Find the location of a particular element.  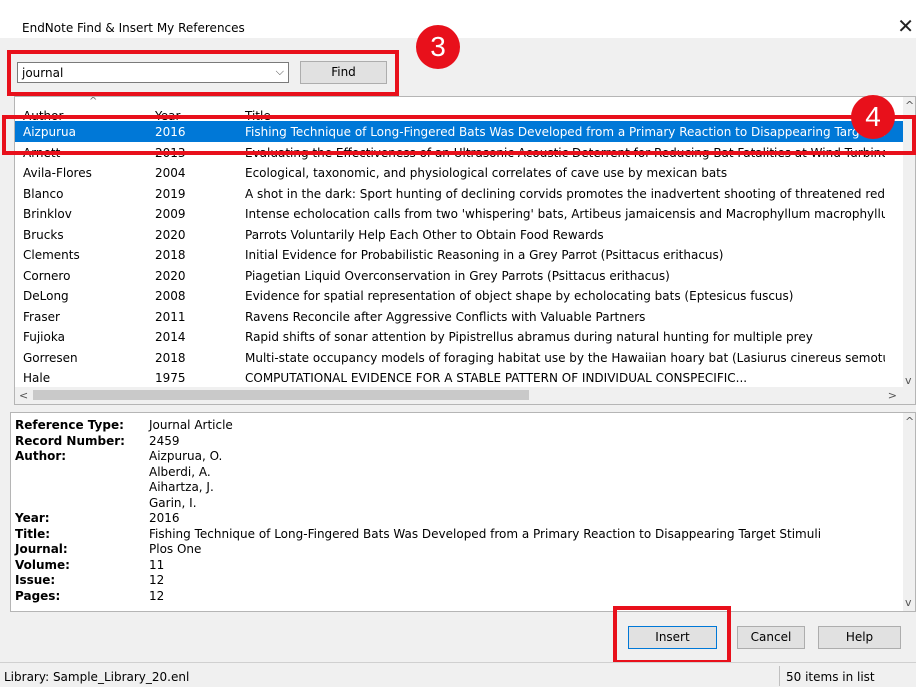

detail-field-label: Volume: is located at coordinates (42, 564).